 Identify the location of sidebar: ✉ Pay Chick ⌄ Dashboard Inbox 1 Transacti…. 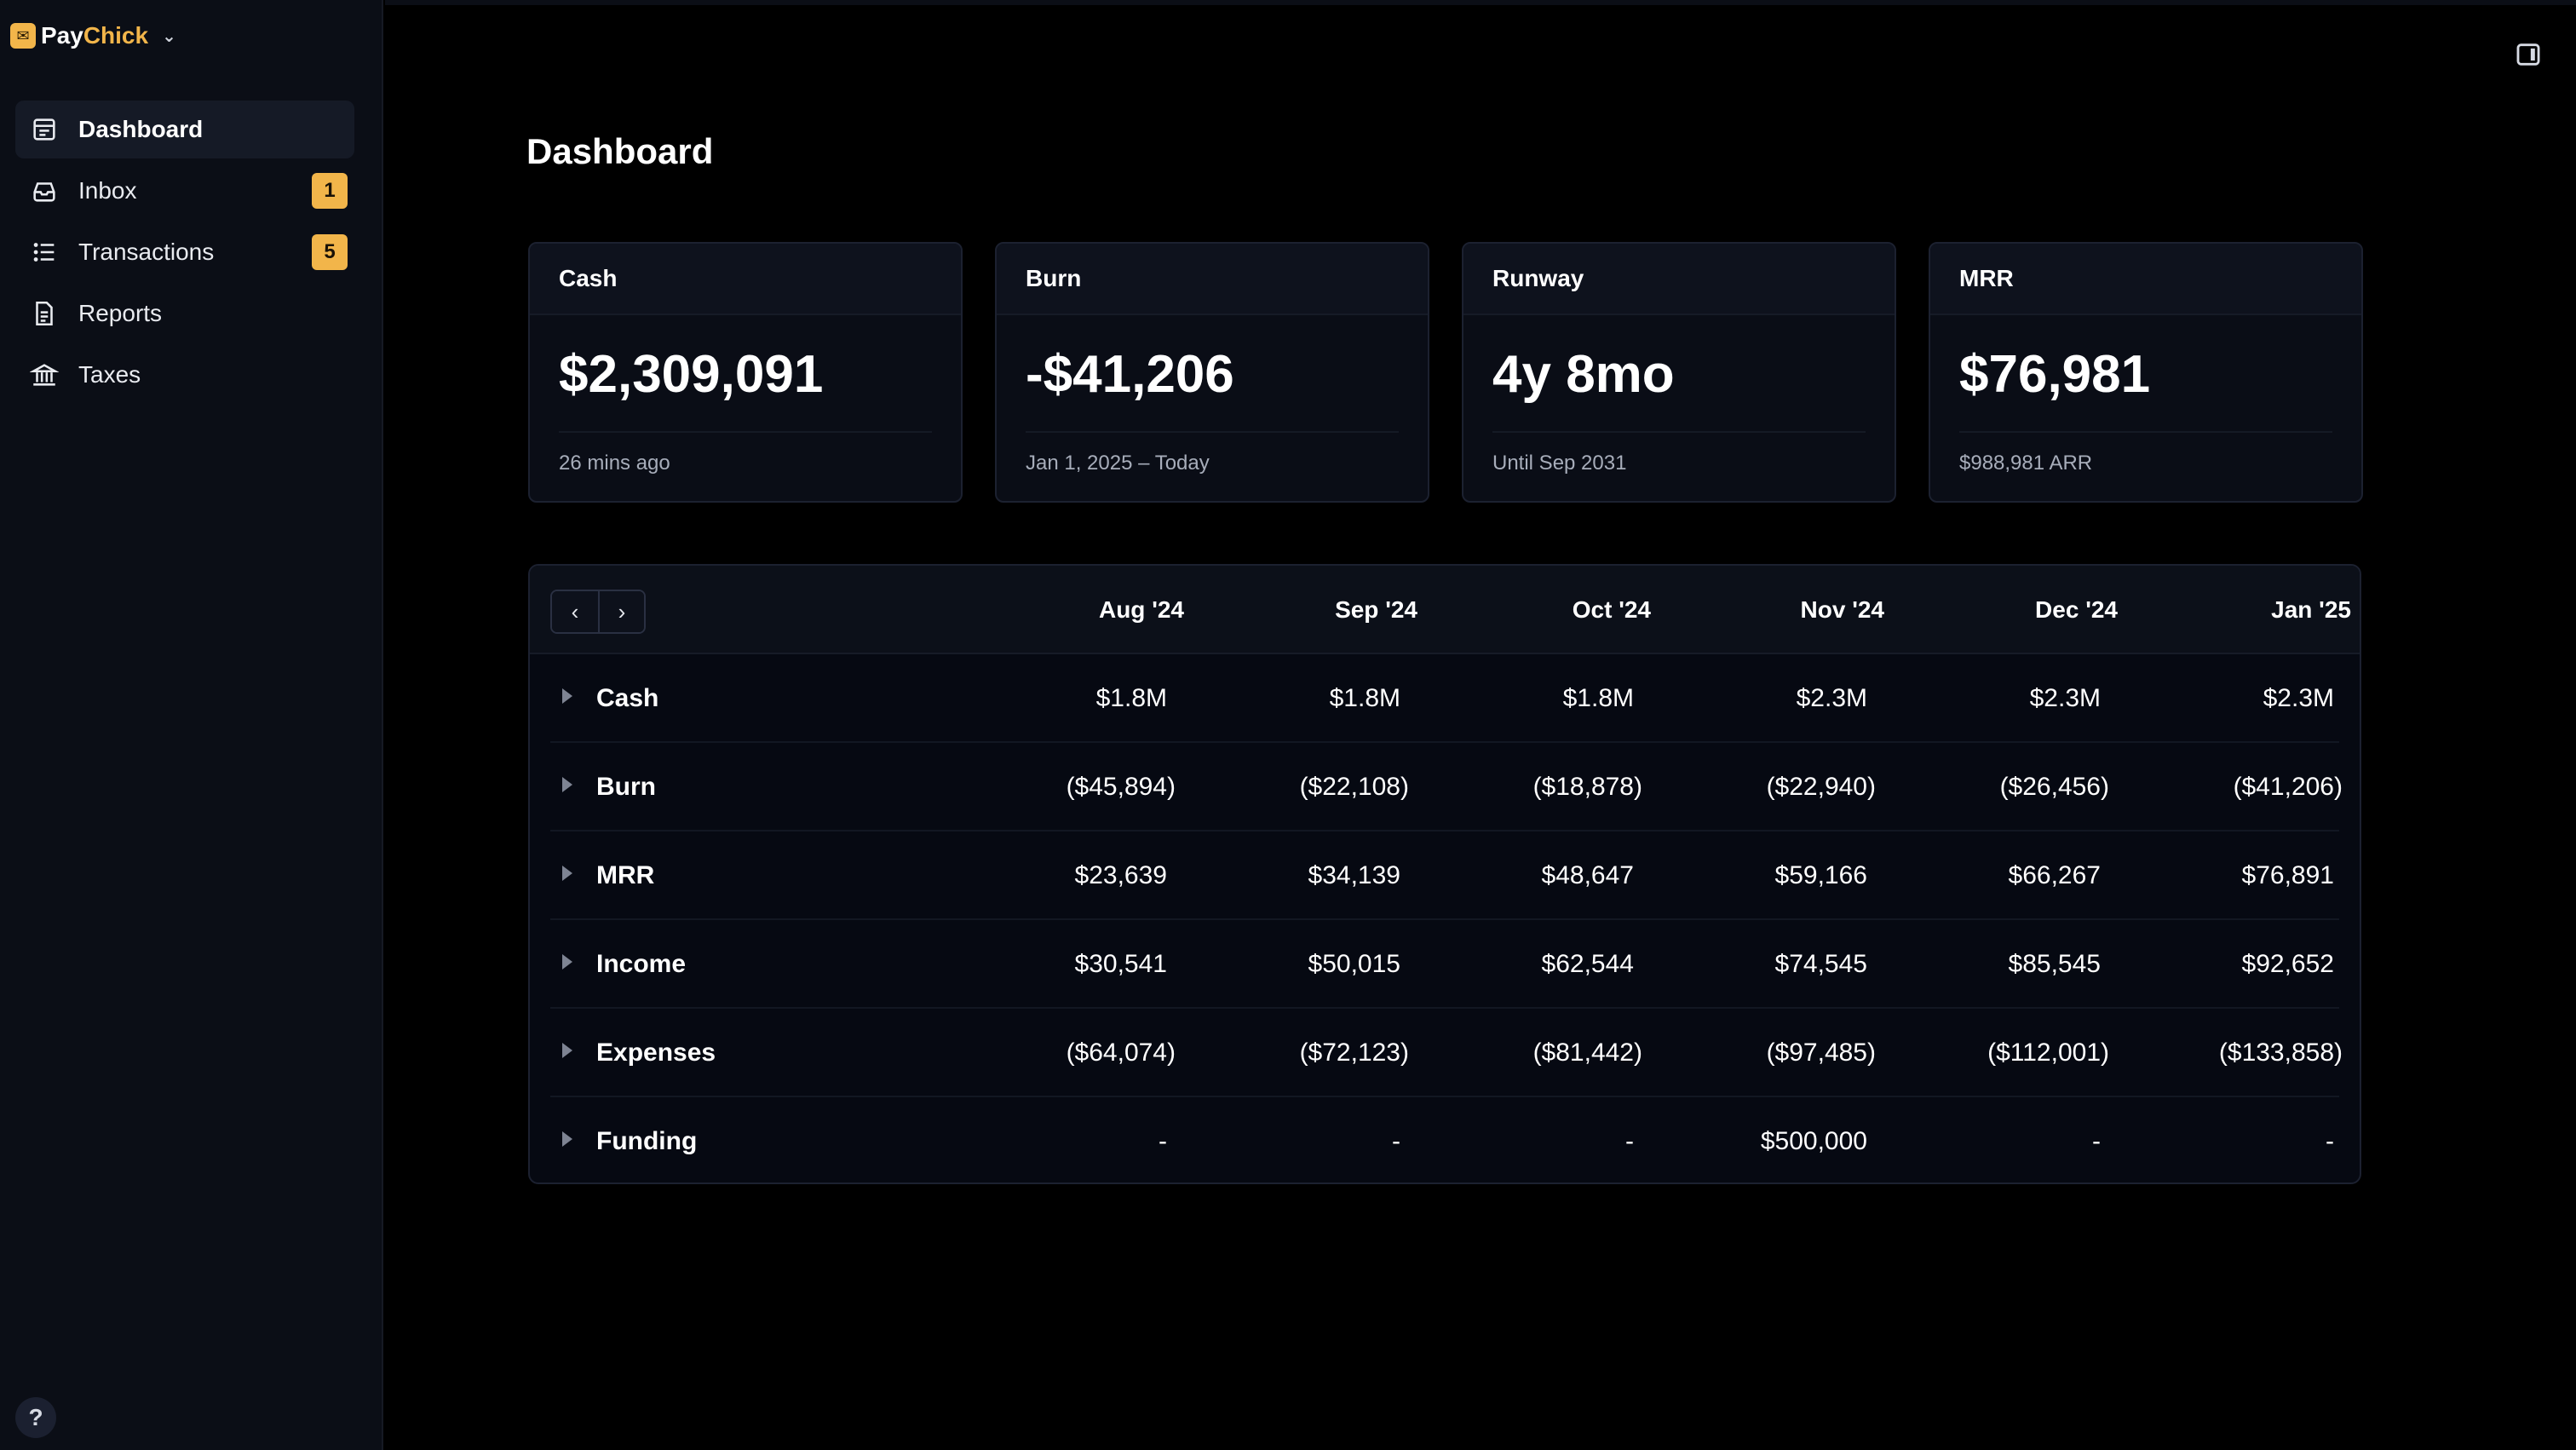
(191, 725).